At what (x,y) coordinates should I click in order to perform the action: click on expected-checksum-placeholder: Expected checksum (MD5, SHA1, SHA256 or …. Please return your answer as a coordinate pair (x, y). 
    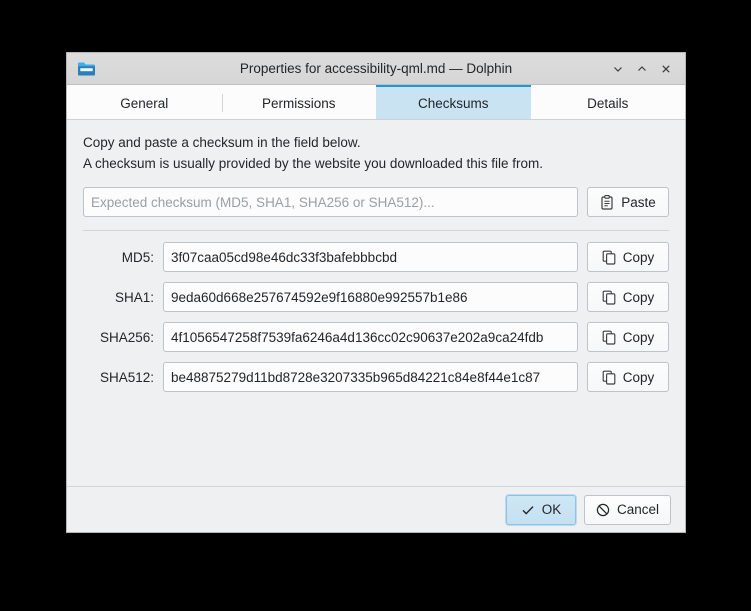
    Looking at the image, I should click on (263, 202).